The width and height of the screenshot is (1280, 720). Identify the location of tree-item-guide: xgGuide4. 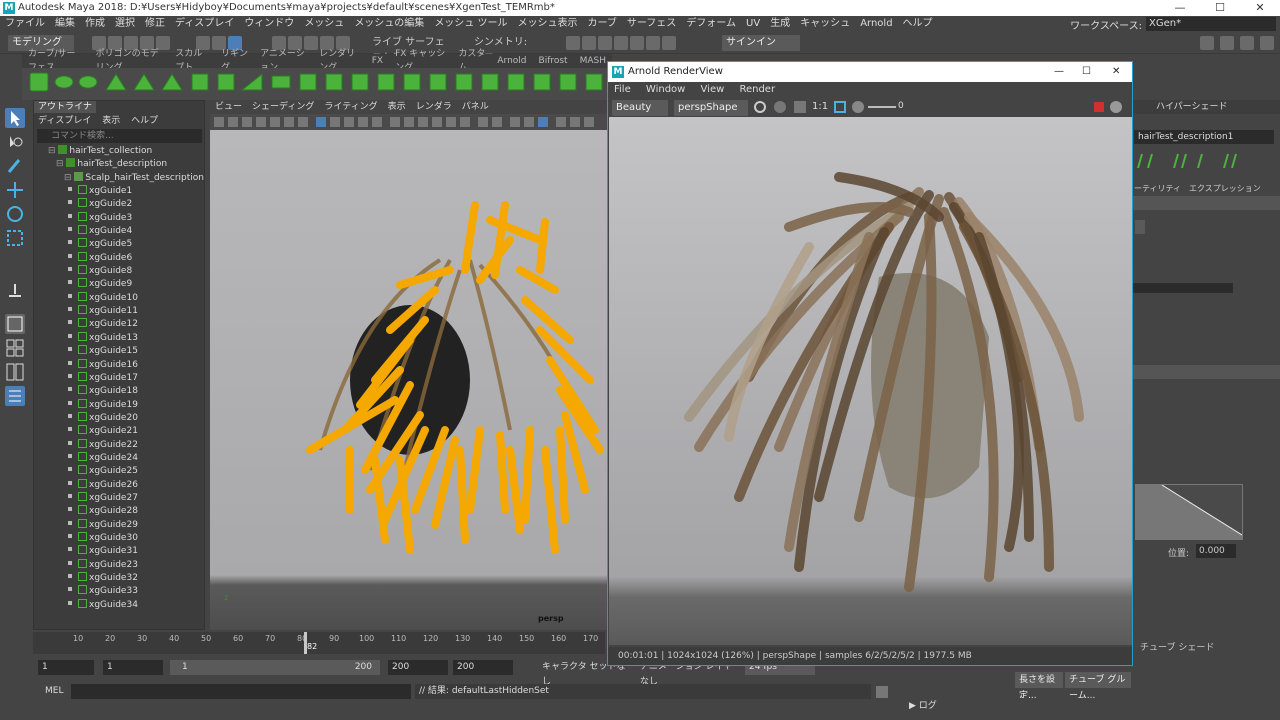
(118, 231).